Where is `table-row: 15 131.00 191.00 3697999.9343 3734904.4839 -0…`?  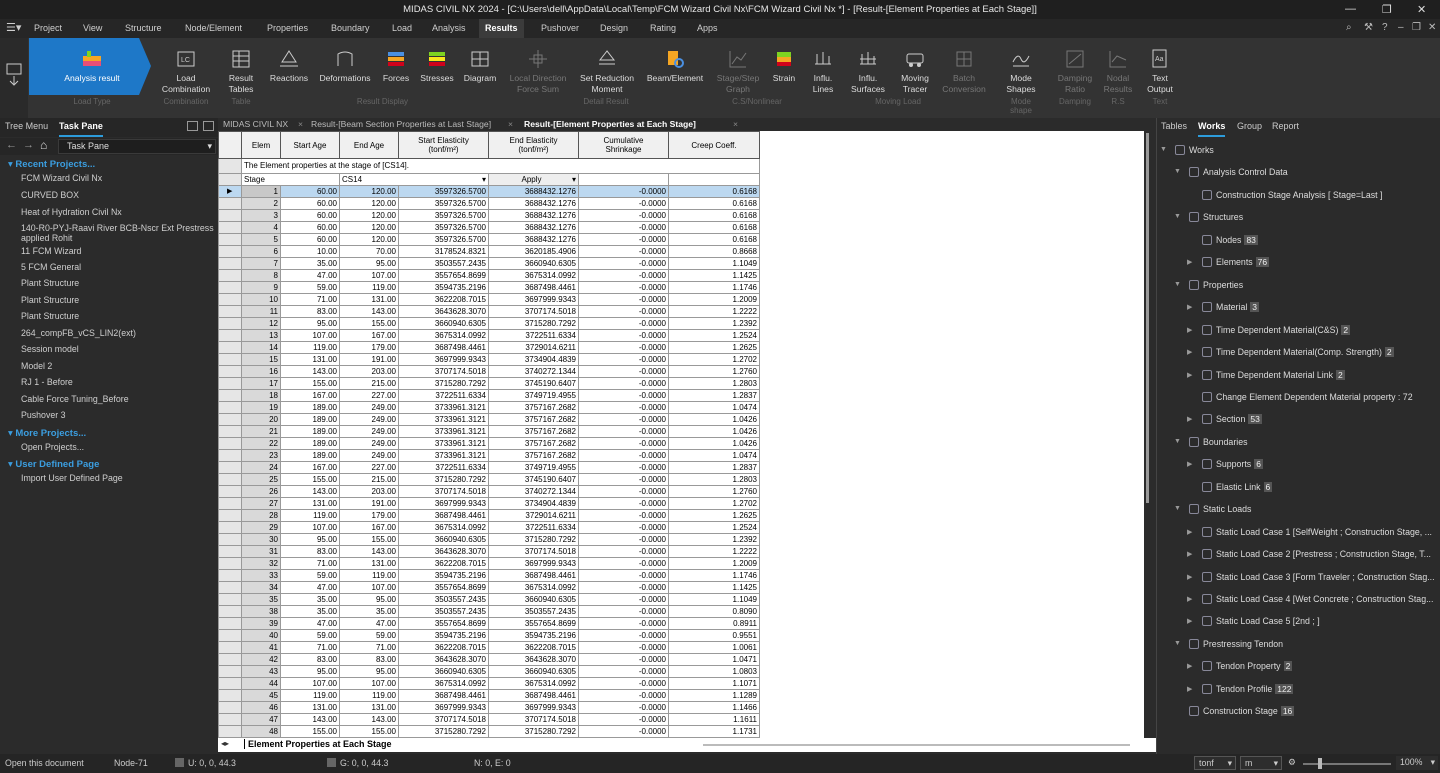 table-row: 15 131.00 191.00 3697999.9343 3734904.4839 -0… is located at coordinates (489, 359).